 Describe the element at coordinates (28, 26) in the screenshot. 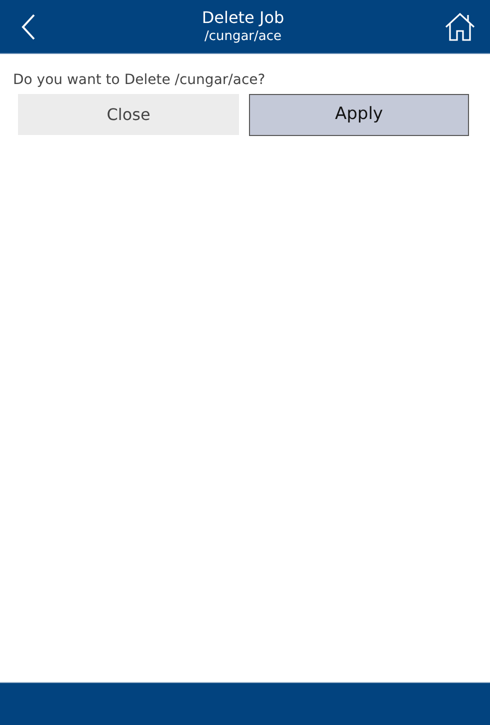

I see `back-icon` at that location.